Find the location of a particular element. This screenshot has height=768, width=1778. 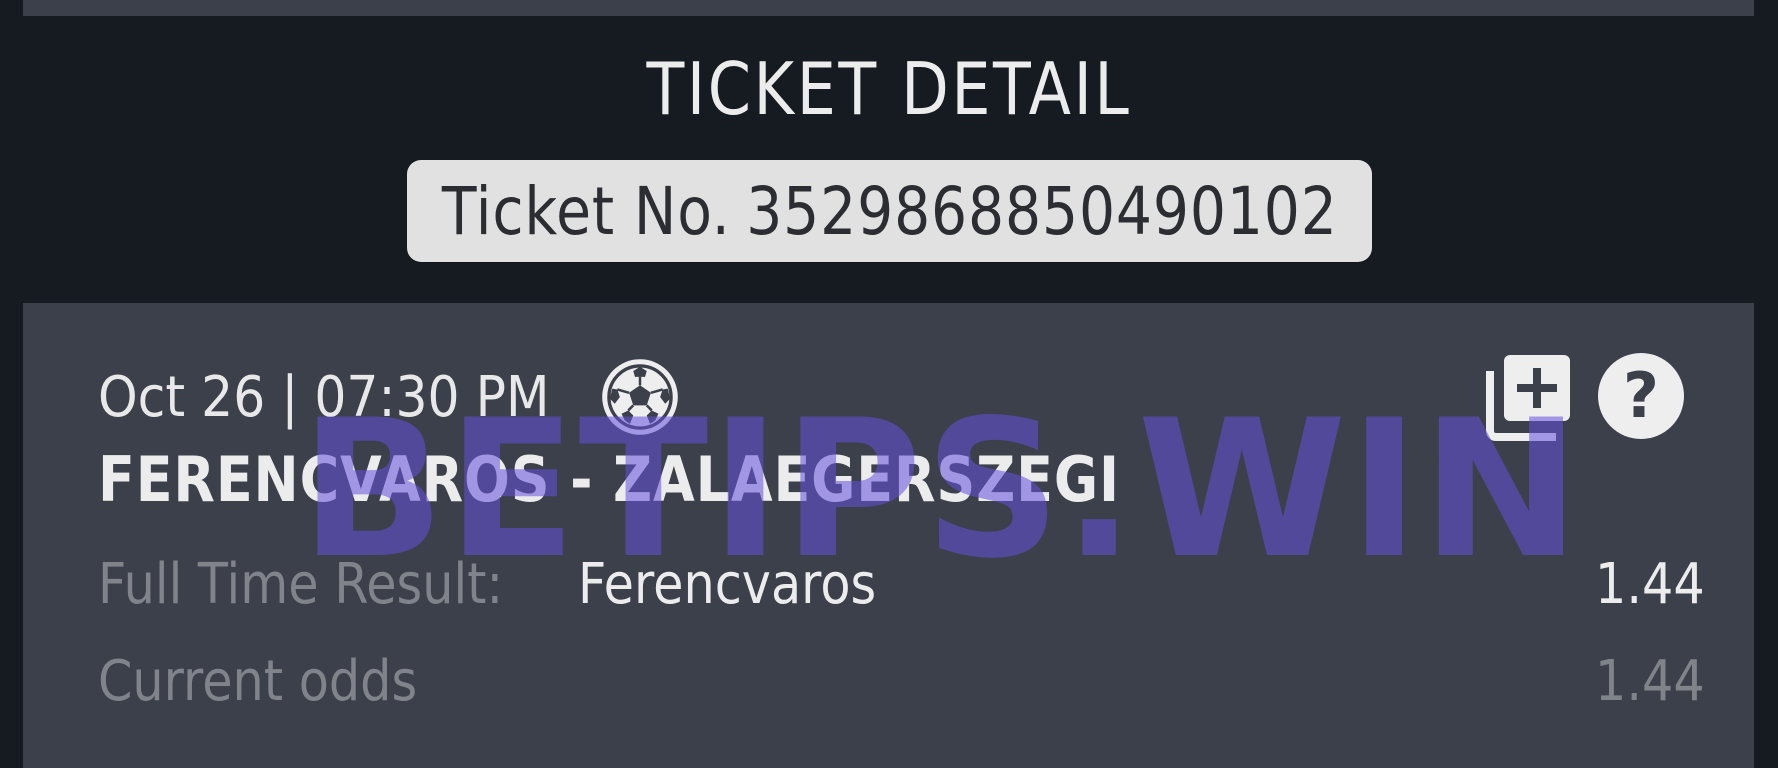

library-add-icon is located at coordinates (1529, 396).